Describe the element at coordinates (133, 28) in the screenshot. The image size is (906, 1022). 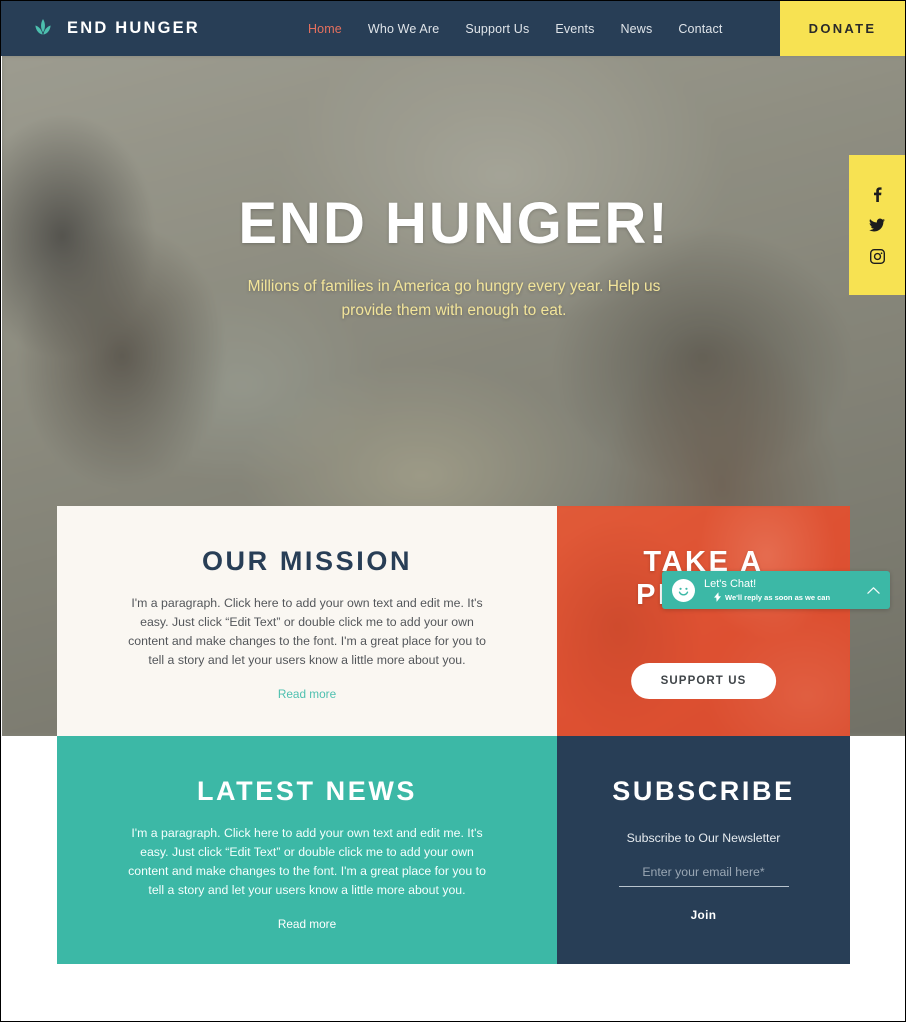
I see `brand-name: END HUNGER` at that location.